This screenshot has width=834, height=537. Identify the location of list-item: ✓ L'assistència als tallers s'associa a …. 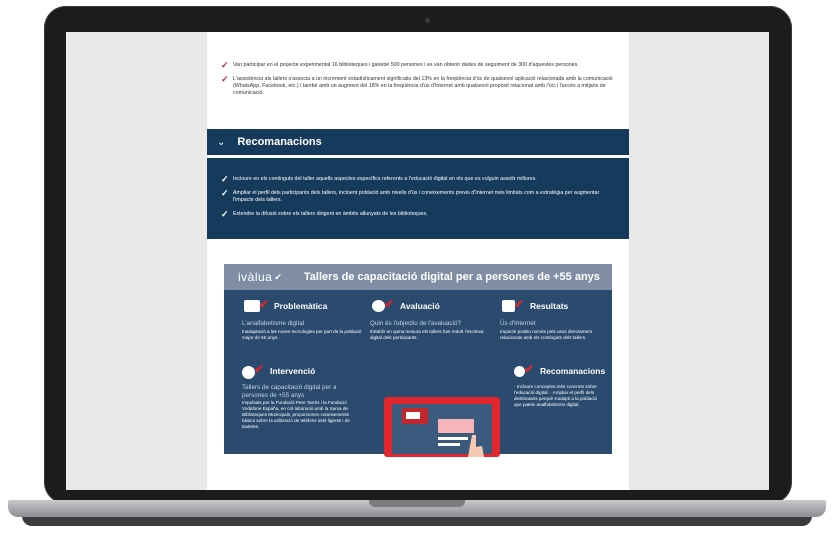
(421, 85).